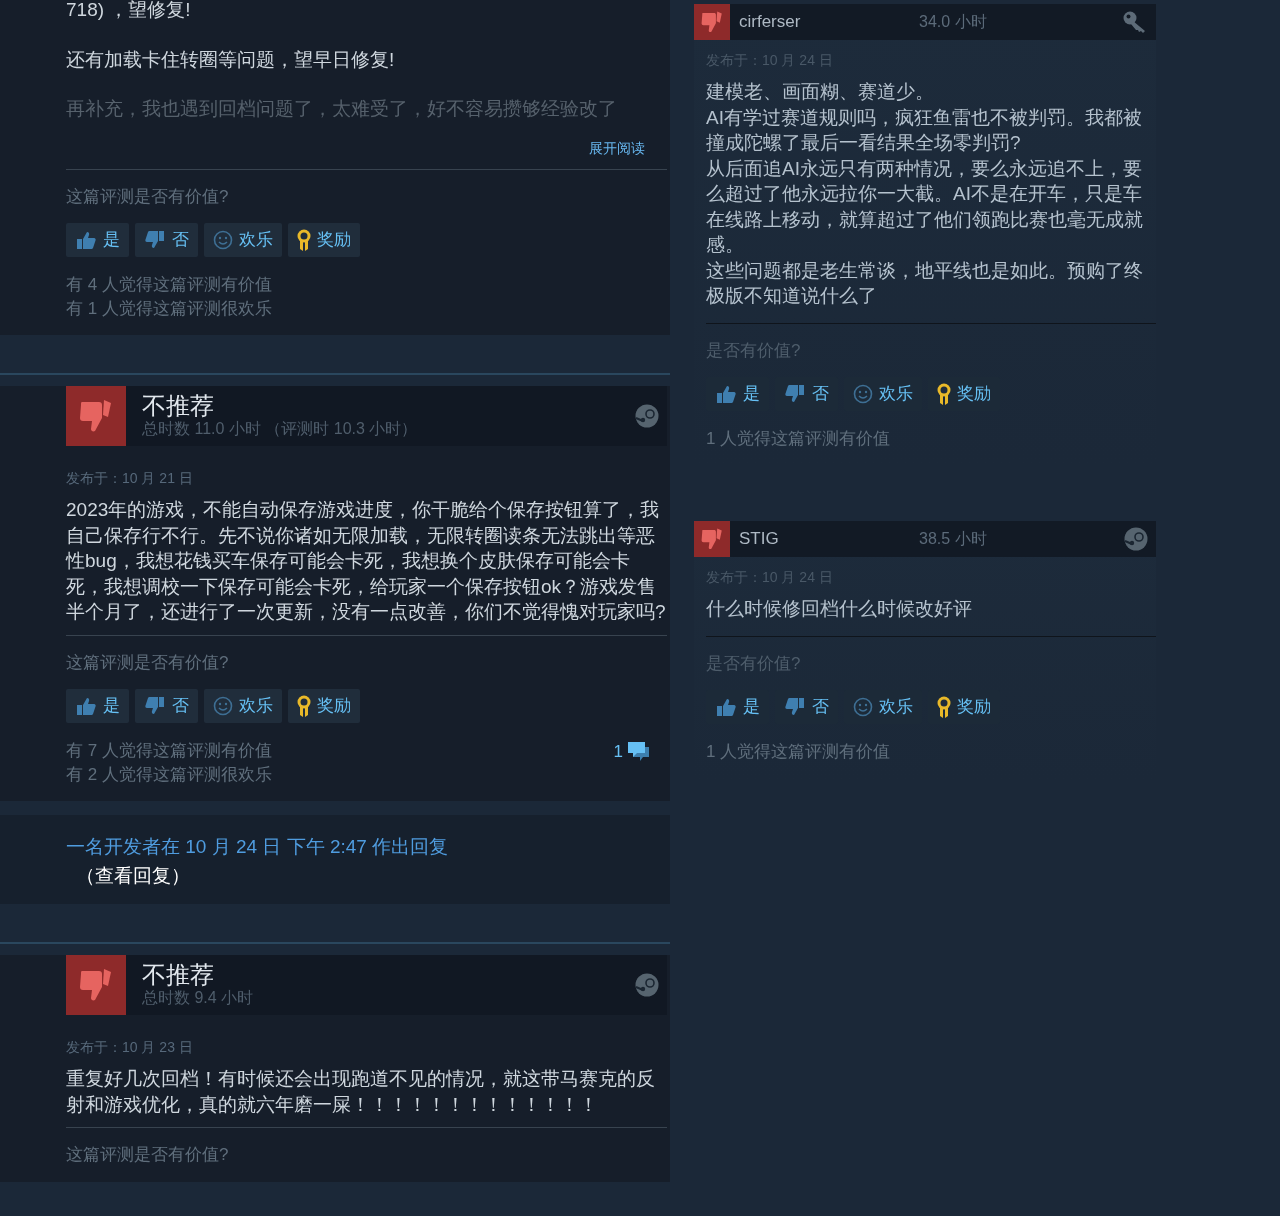  I want to click on review-text: 这些问题都是老生常谈，地平线也是如此。预购了终极版不知道说什么了, so click(925, 283).